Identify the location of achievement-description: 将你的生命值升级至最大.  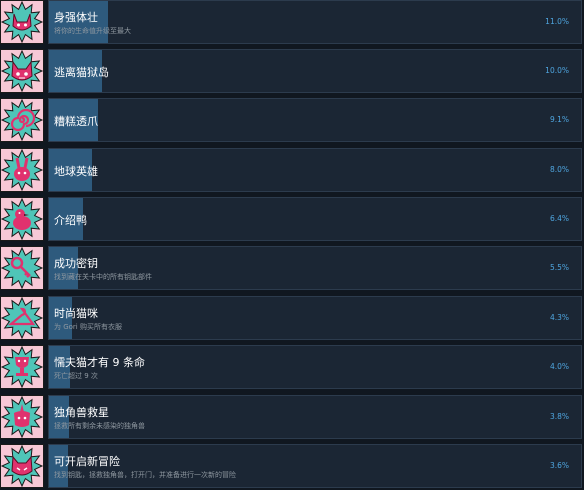
(92, 31).